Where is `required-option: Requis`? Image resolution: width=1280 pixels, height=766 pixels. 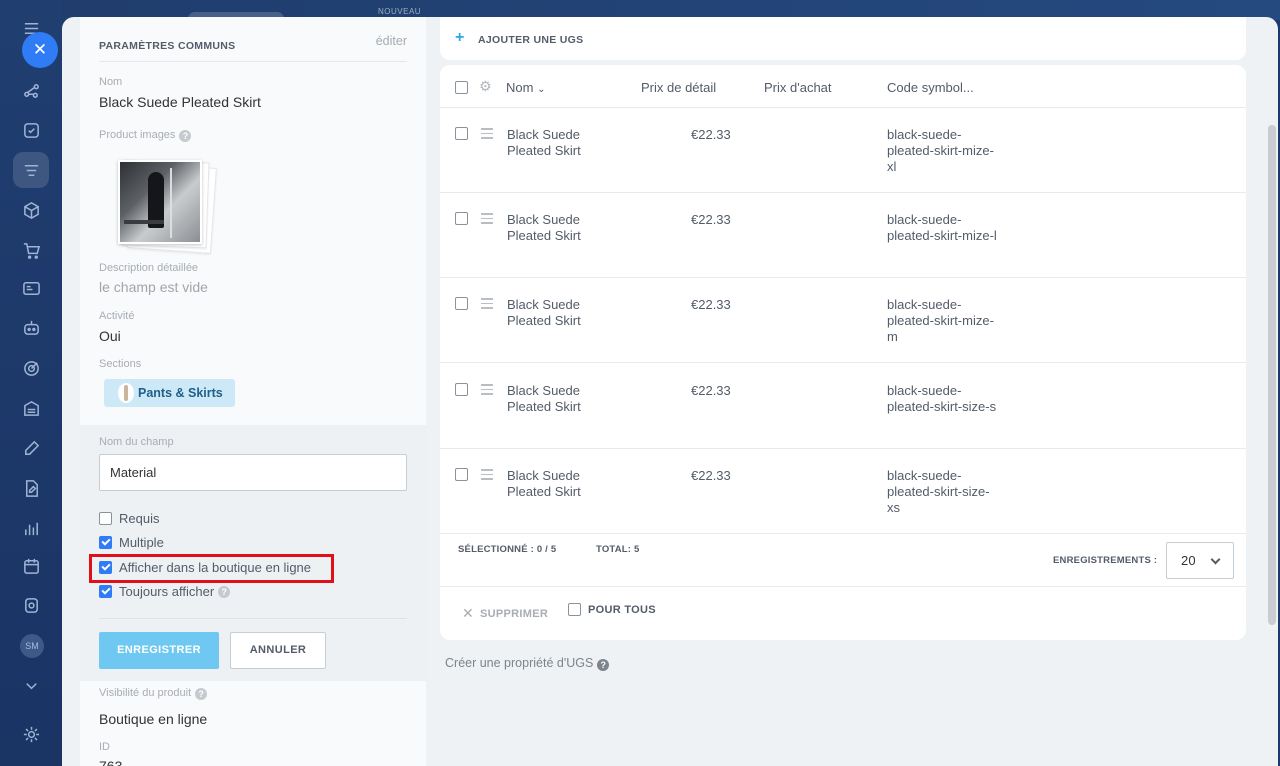
required-option: Requis is located at coordinates (129, 518).